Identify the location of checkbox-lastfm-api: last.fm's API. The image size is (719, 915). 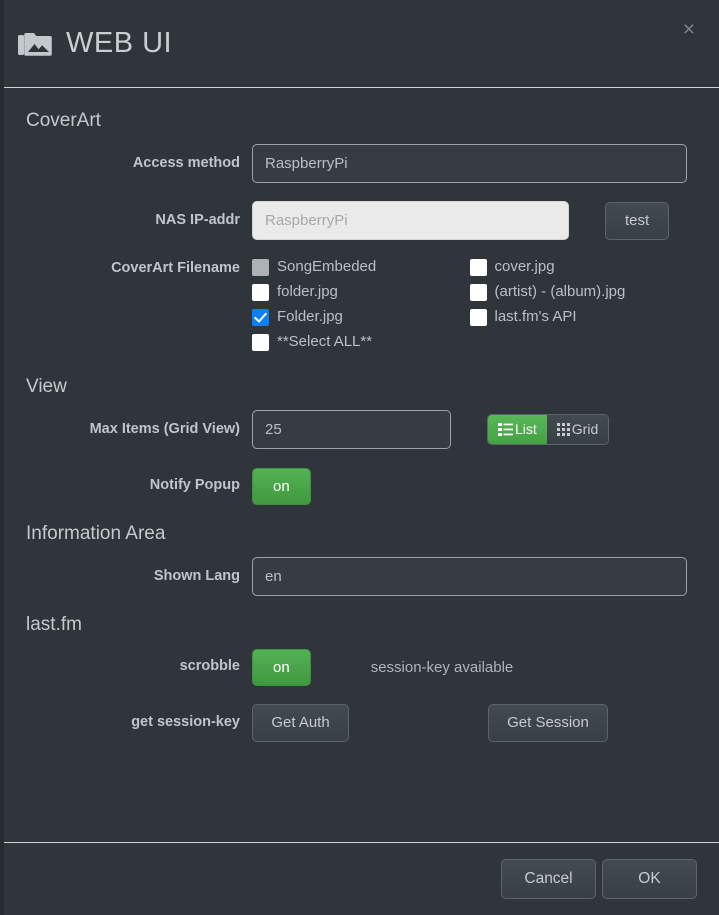
(578, 317).